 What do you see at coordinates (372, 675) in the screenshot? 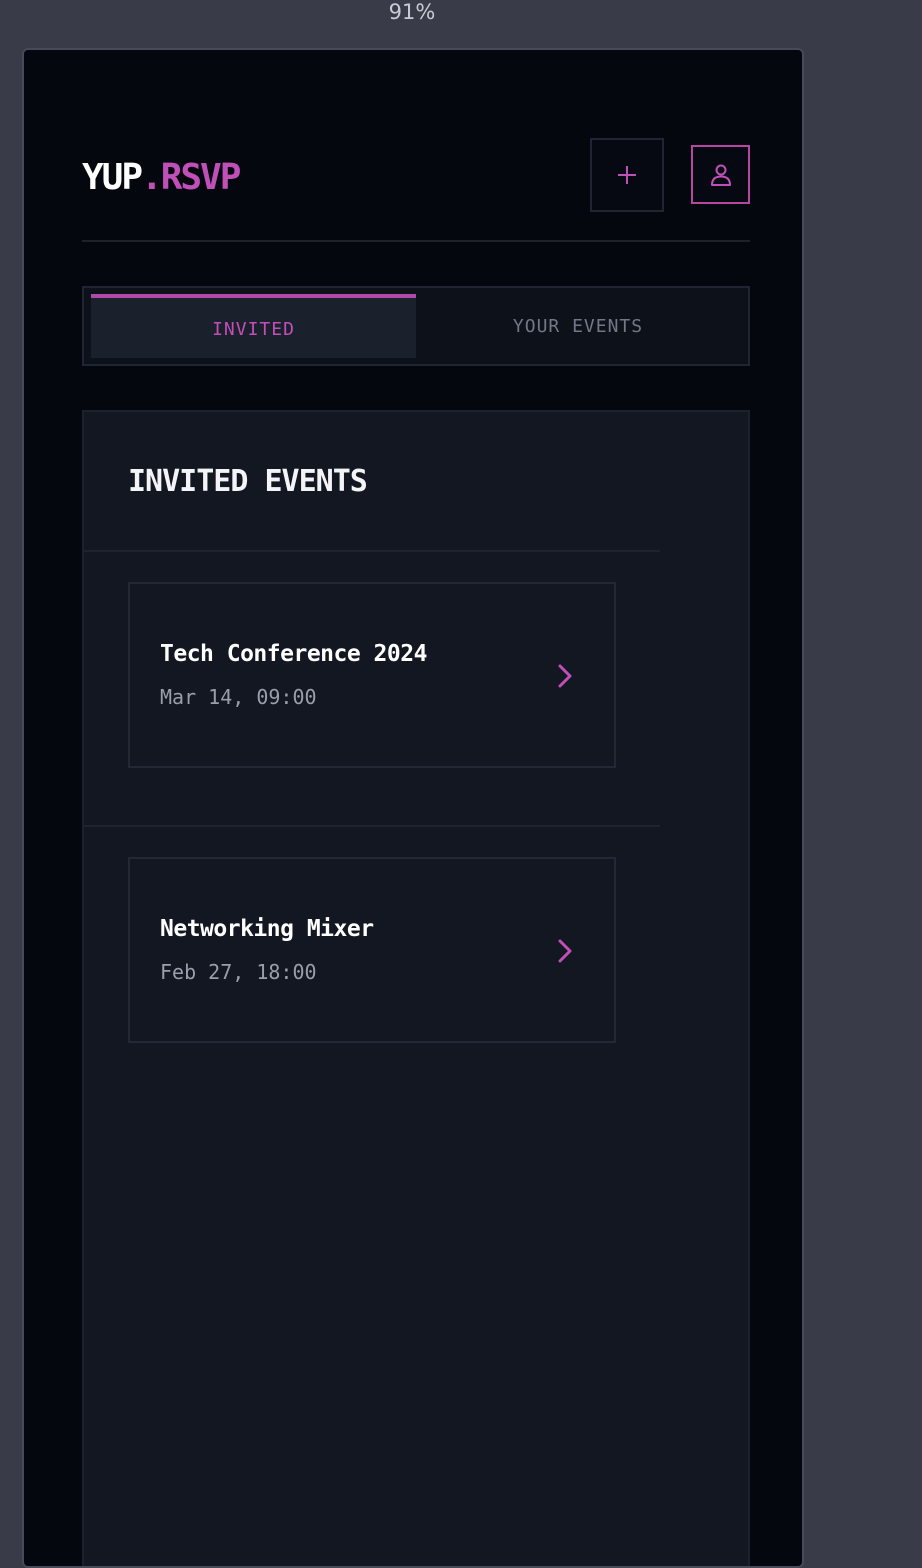
I see `event-card: Tech Conference 2024 Mar 14, 09:00` at bounding box center [372, 675].